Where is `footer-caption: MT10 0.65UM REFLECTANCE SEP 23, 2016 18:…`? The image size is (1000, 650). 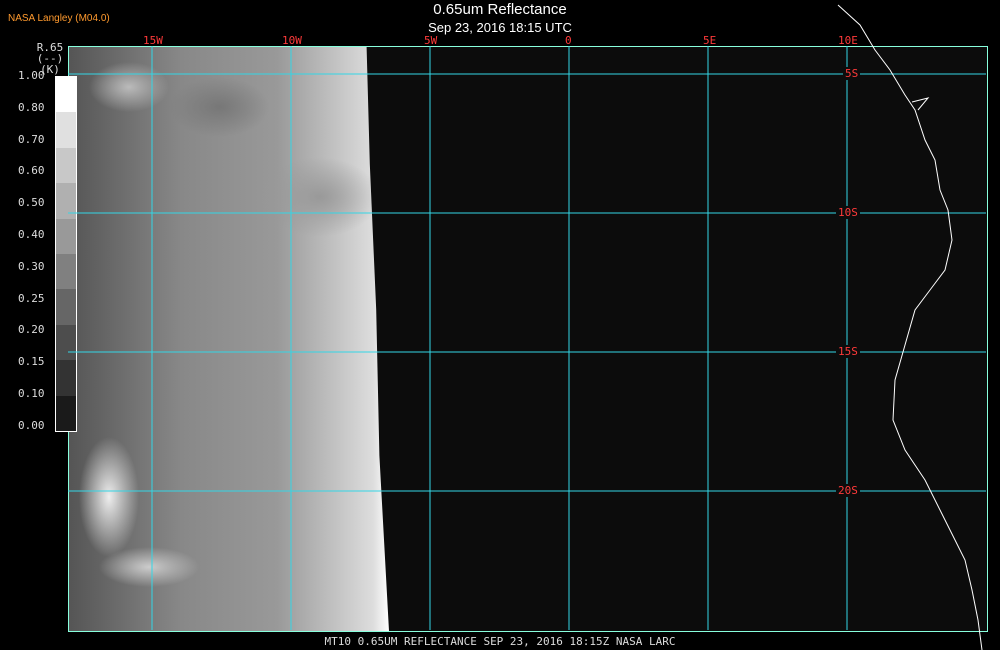
footer-caption: MT10 0.65UM REFLECTANCE SEP 23, 2016 18:… is located at coordinates (500, 641).